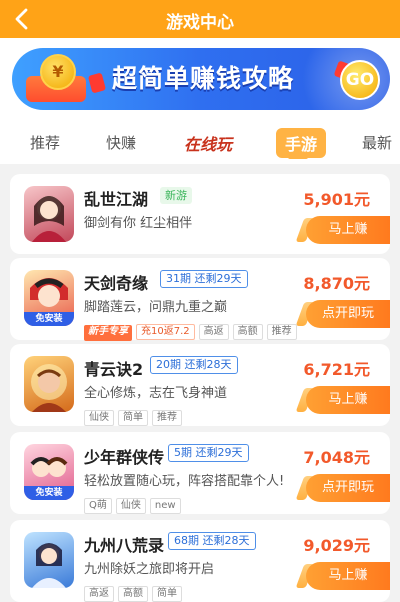 Image resolution: width=400 pixels, height=602 pixels. What do you see at coordinates (176, 195) in the screenshot?
I see `new-game-badge: 新游` at bounding box center [176, 195].